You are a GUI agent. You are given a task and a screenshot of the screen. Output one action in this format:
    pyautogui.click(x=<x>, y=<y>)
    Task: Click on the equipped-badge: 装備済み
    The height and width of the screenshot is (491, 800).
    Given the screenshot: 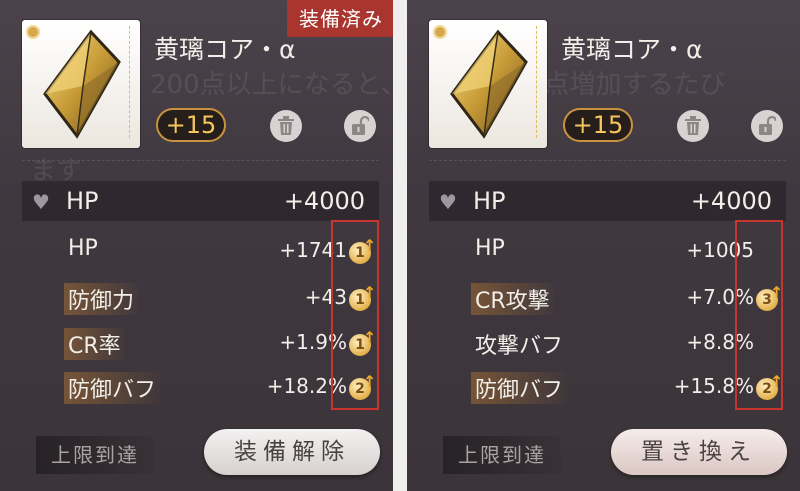 What is the action you would take?
    pyautogui.click(x=340, y=18)
    